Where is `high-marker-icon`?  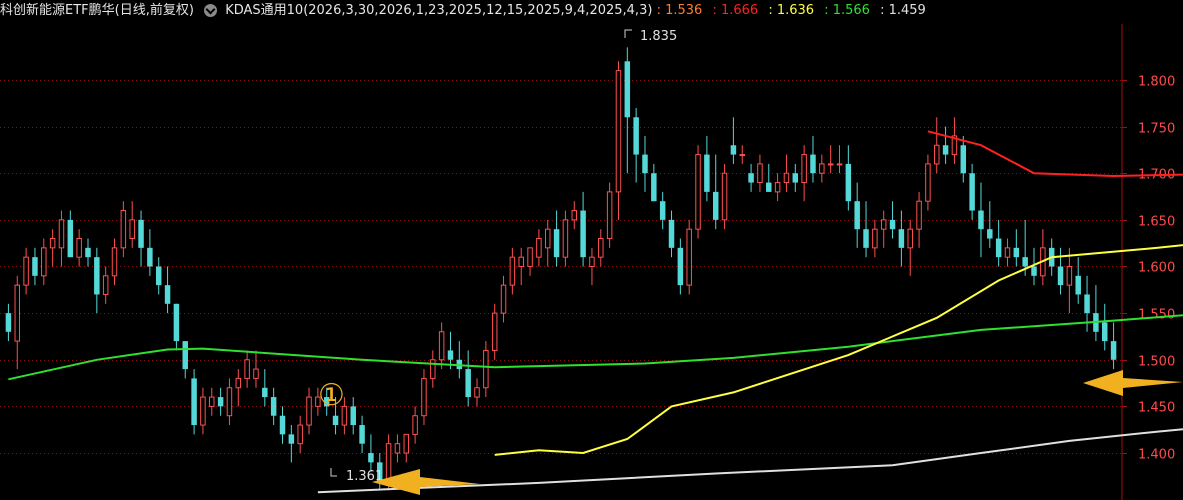 high-marker-icon is located at coordinates (628, 33).